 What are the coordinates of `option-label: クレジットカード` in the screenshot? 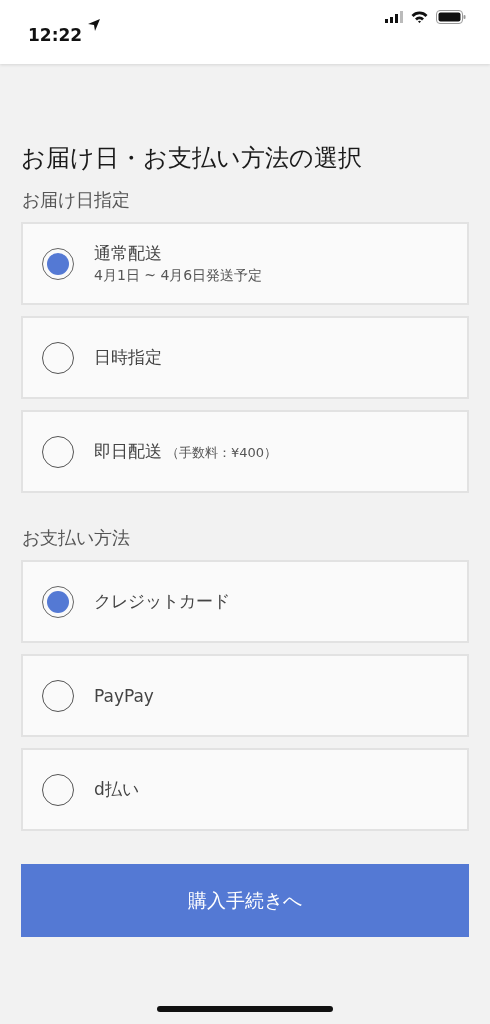 It's located at (162, 601).